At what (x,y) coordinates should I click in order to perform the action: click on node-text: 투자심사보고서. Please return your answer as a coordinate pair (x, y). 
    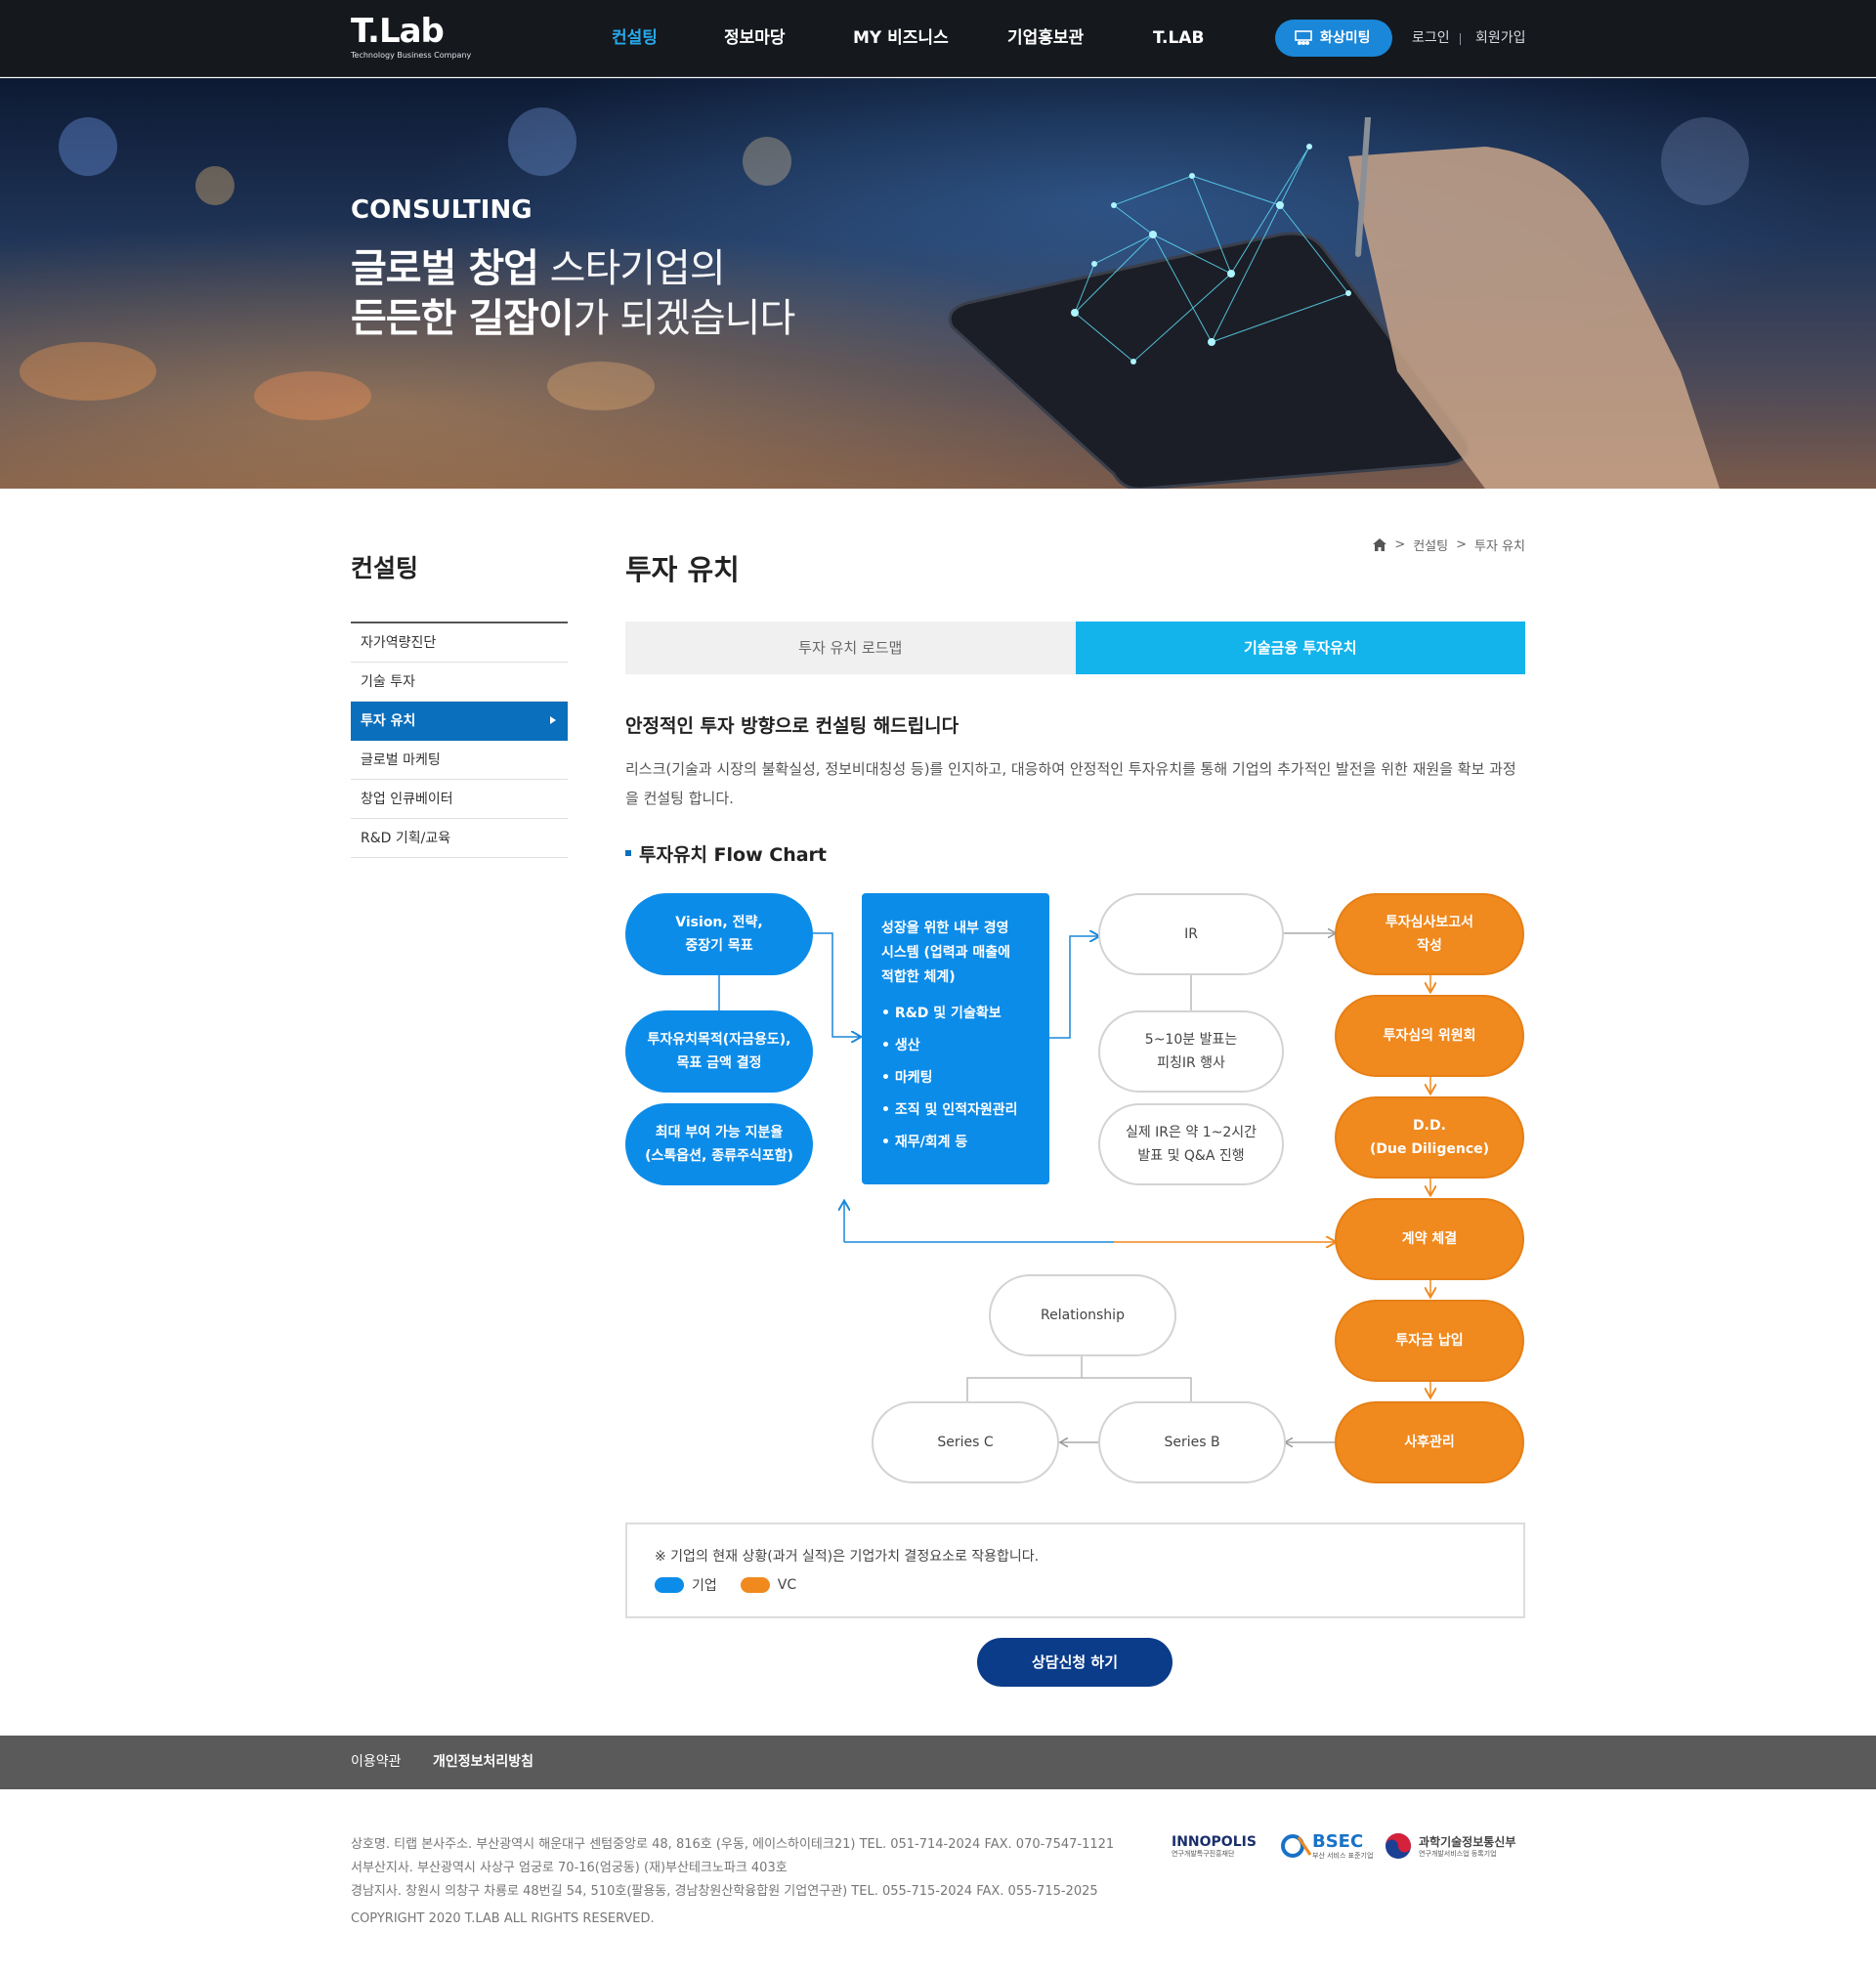
    Looking at the image, I should click on (1429, 922).